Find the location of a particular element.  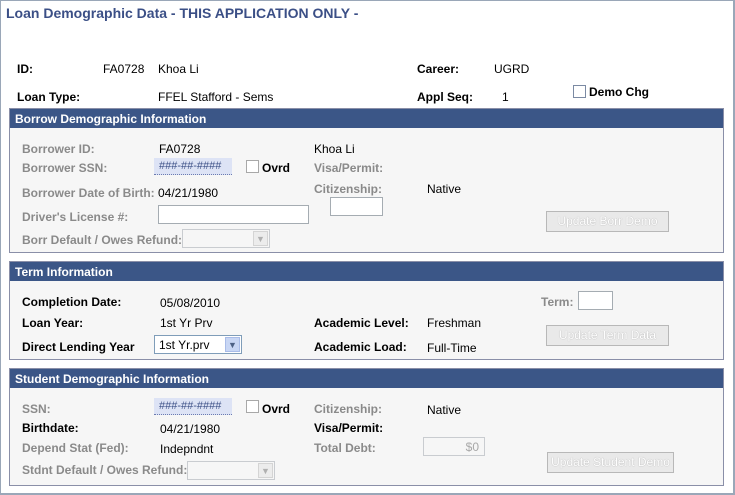

academic-load-value: Full-Time is located at coordinates (452, 348).